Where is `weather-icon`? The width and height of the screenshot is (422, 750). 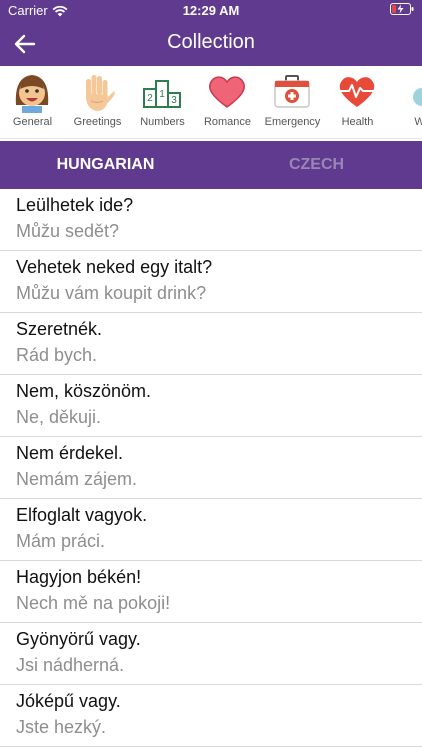
weather-icon is located at coordinates (417, 97).